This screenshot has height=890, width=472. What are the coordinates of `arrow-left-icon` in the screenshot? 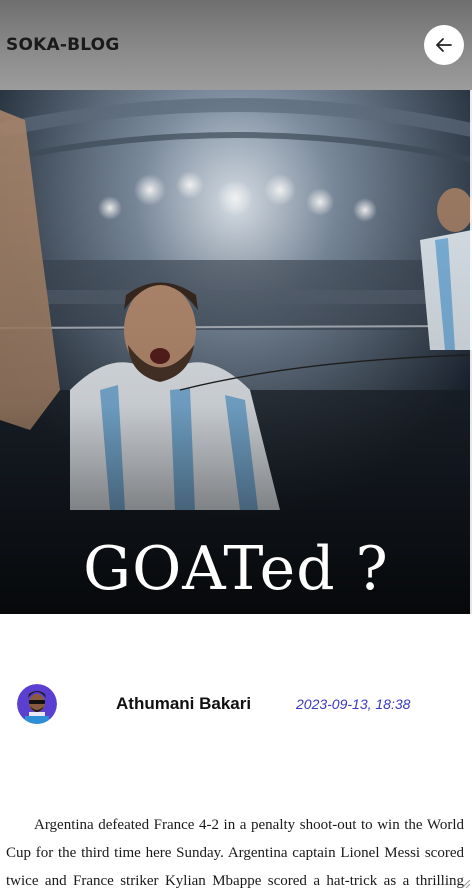 It's located at (444, 45).